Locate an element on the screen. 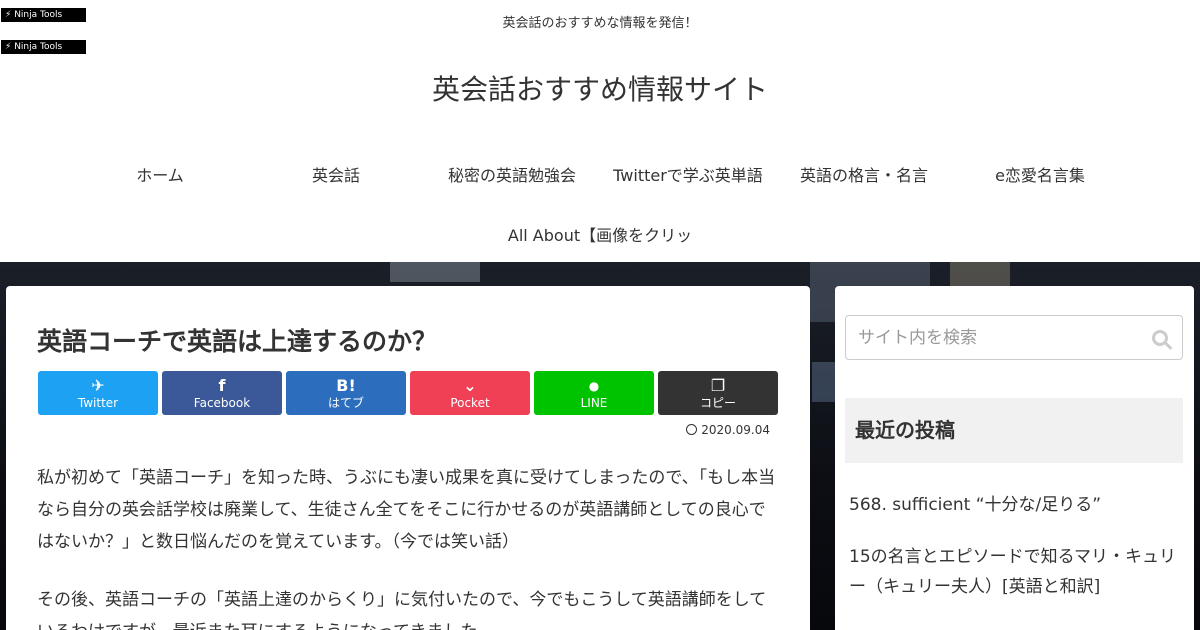 Image resolution: width=1200 pixels, height=630 pixels. nav-item-love-quotes: e恋愛名言集 is located at coordinates (1040, 174).